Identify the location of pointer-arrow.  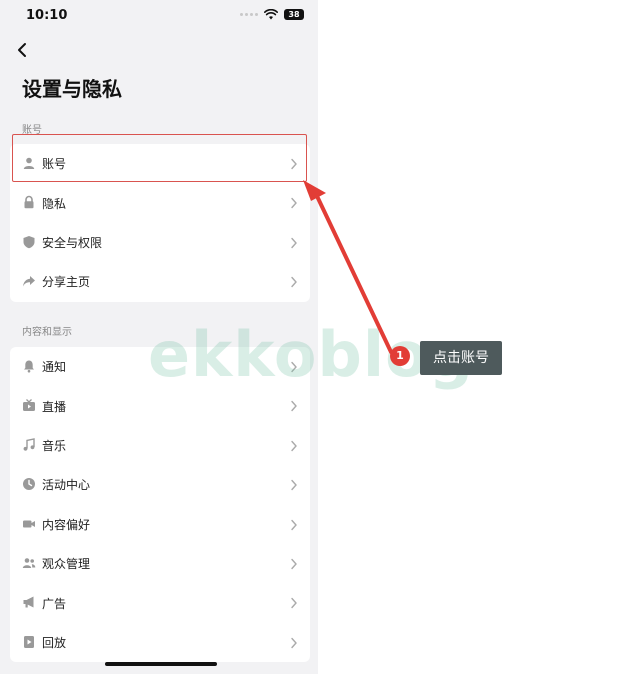
(348, 267).